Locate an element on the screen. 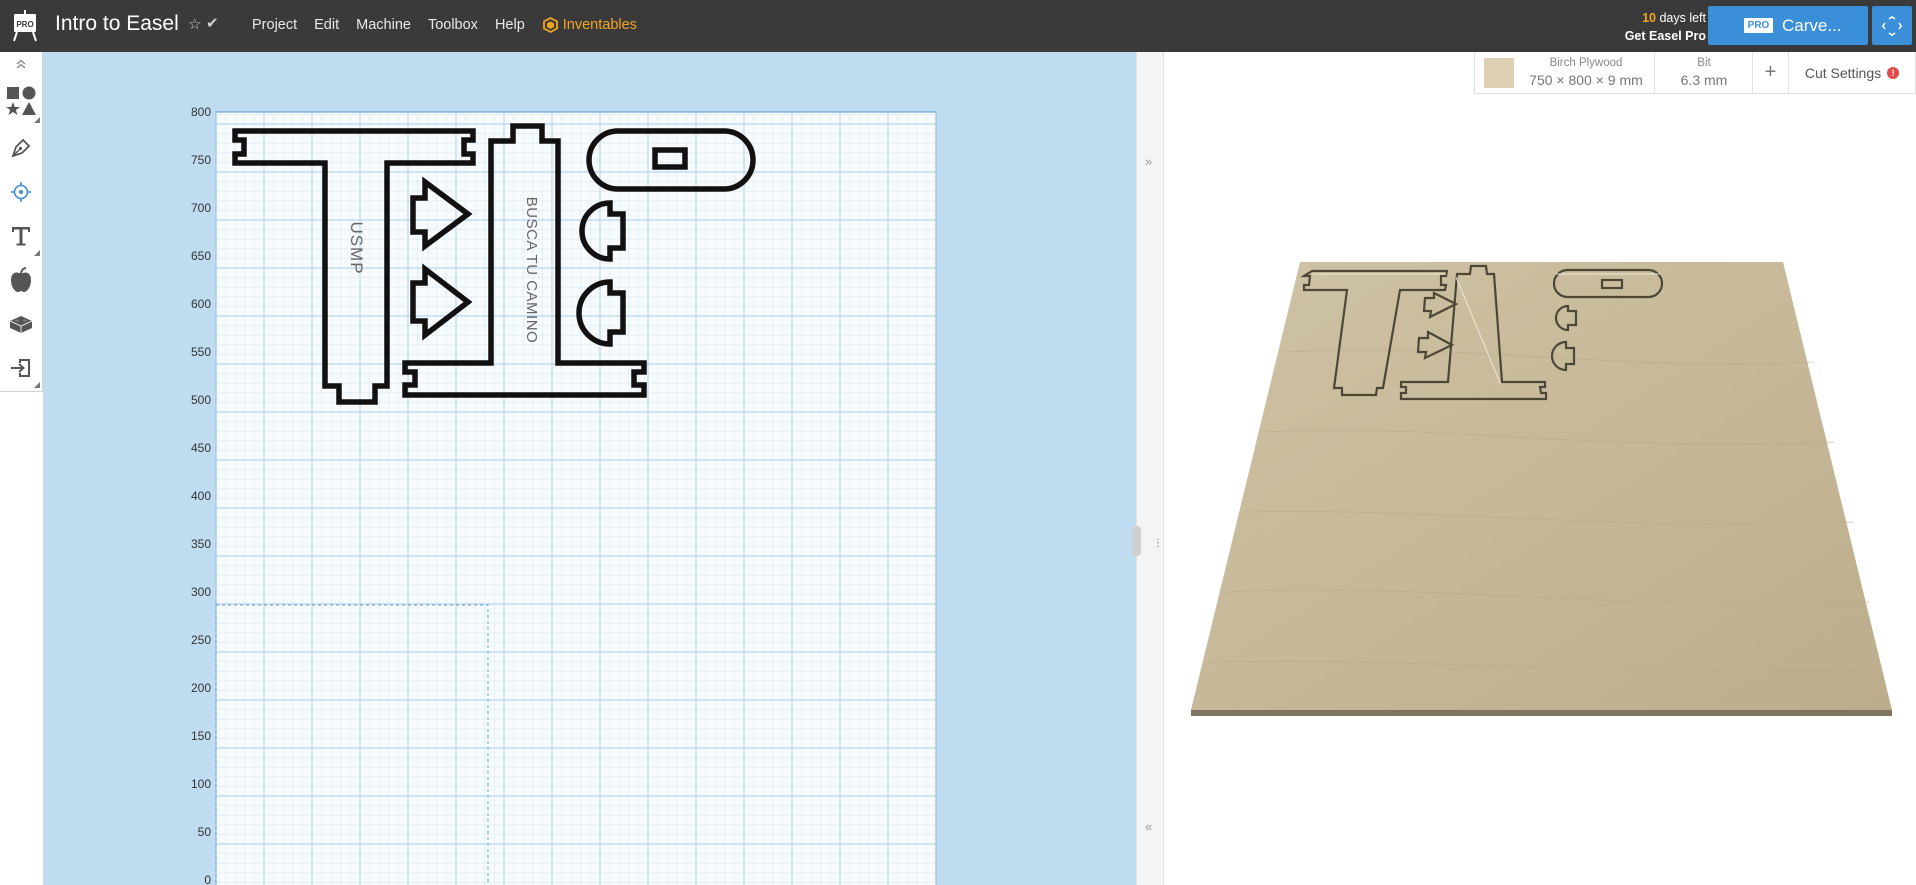  trial-days-count: 10 is located at coordinates (1649, 18).